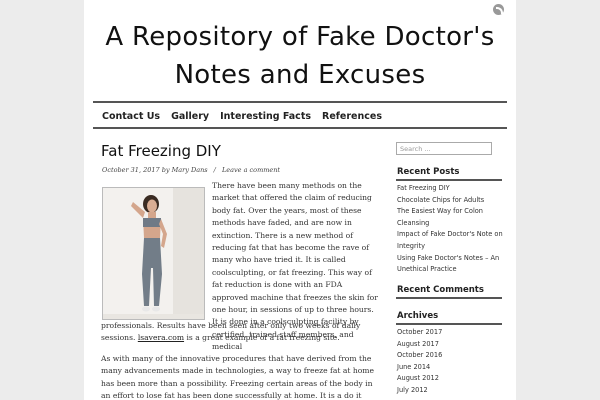  I want to click on archive-item: October 2017, so click(450, 333).